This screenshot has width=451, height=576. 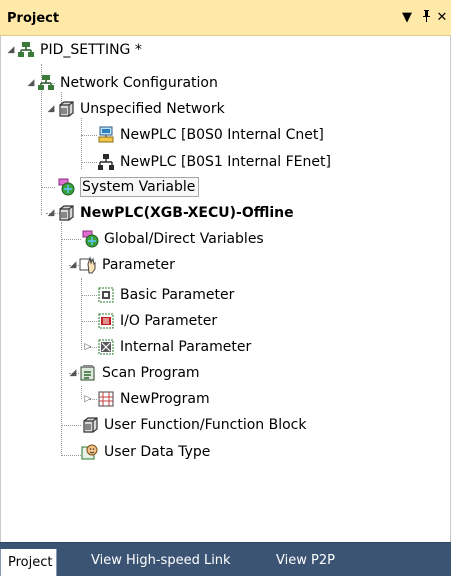 I want to click on tree-item-scan-program: ◢ Scan Program, so click(x=135, y=373).